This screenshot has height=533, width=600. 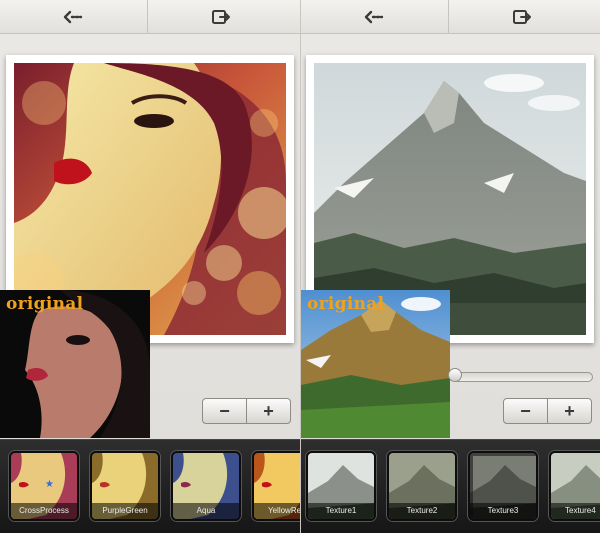 I want to click on filter-thumb-label: Texture2, so click(x=422, y=511).